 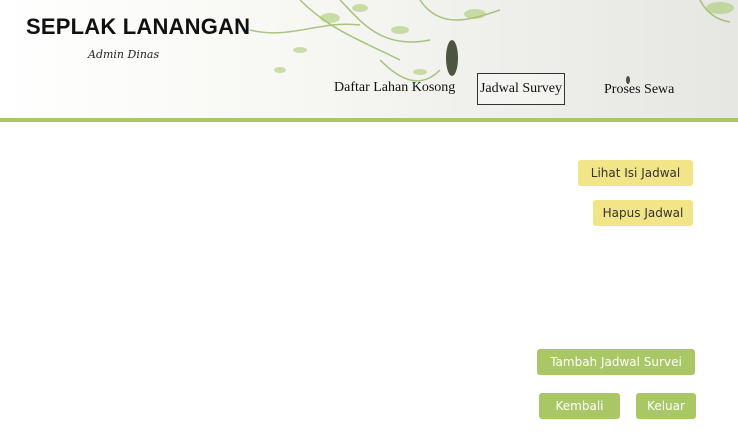 What do you see at coordinates (369, 120) in the screenshot?
I see `header-divider` at bounding box center [369, 120].